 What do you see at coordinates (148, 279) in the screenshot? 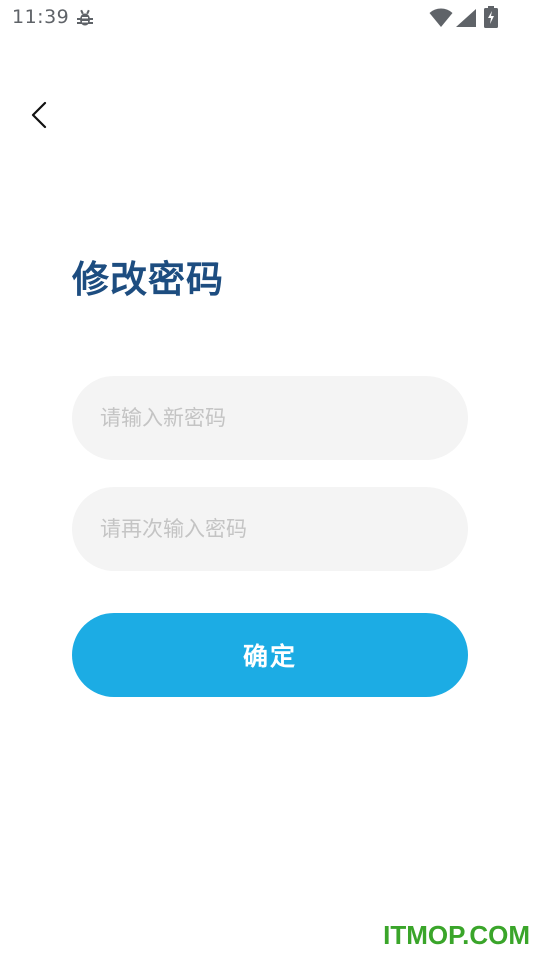
I see `page-title: 修改密码` at bounding box center [148, 279].